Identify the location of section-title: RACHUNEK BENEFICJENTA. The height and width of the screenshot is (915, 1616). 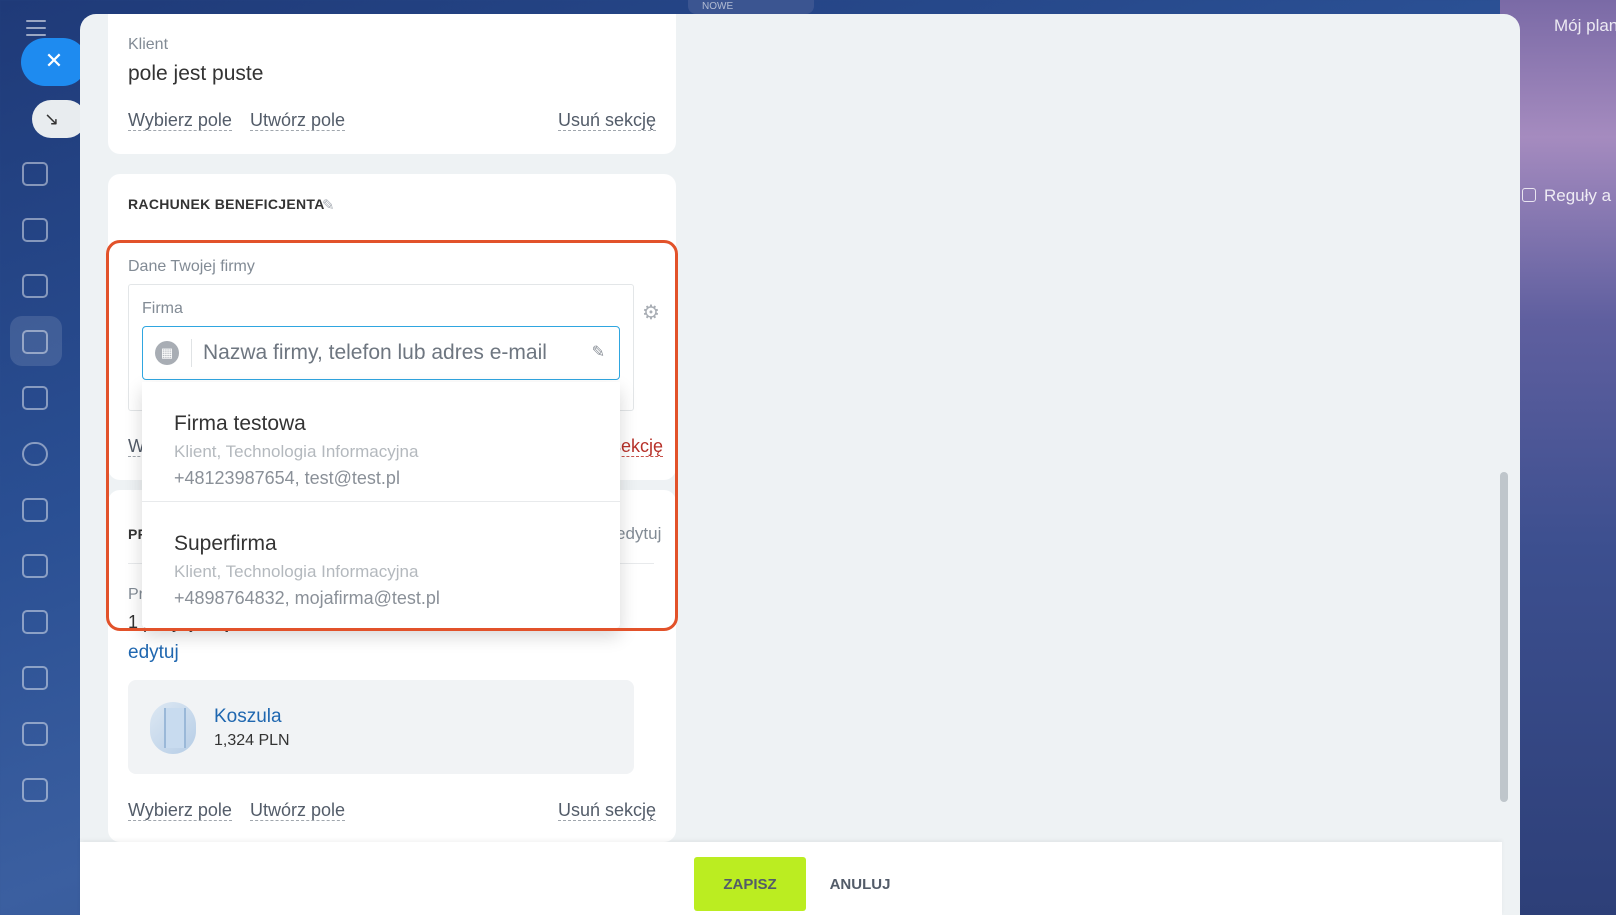
(226, 204).